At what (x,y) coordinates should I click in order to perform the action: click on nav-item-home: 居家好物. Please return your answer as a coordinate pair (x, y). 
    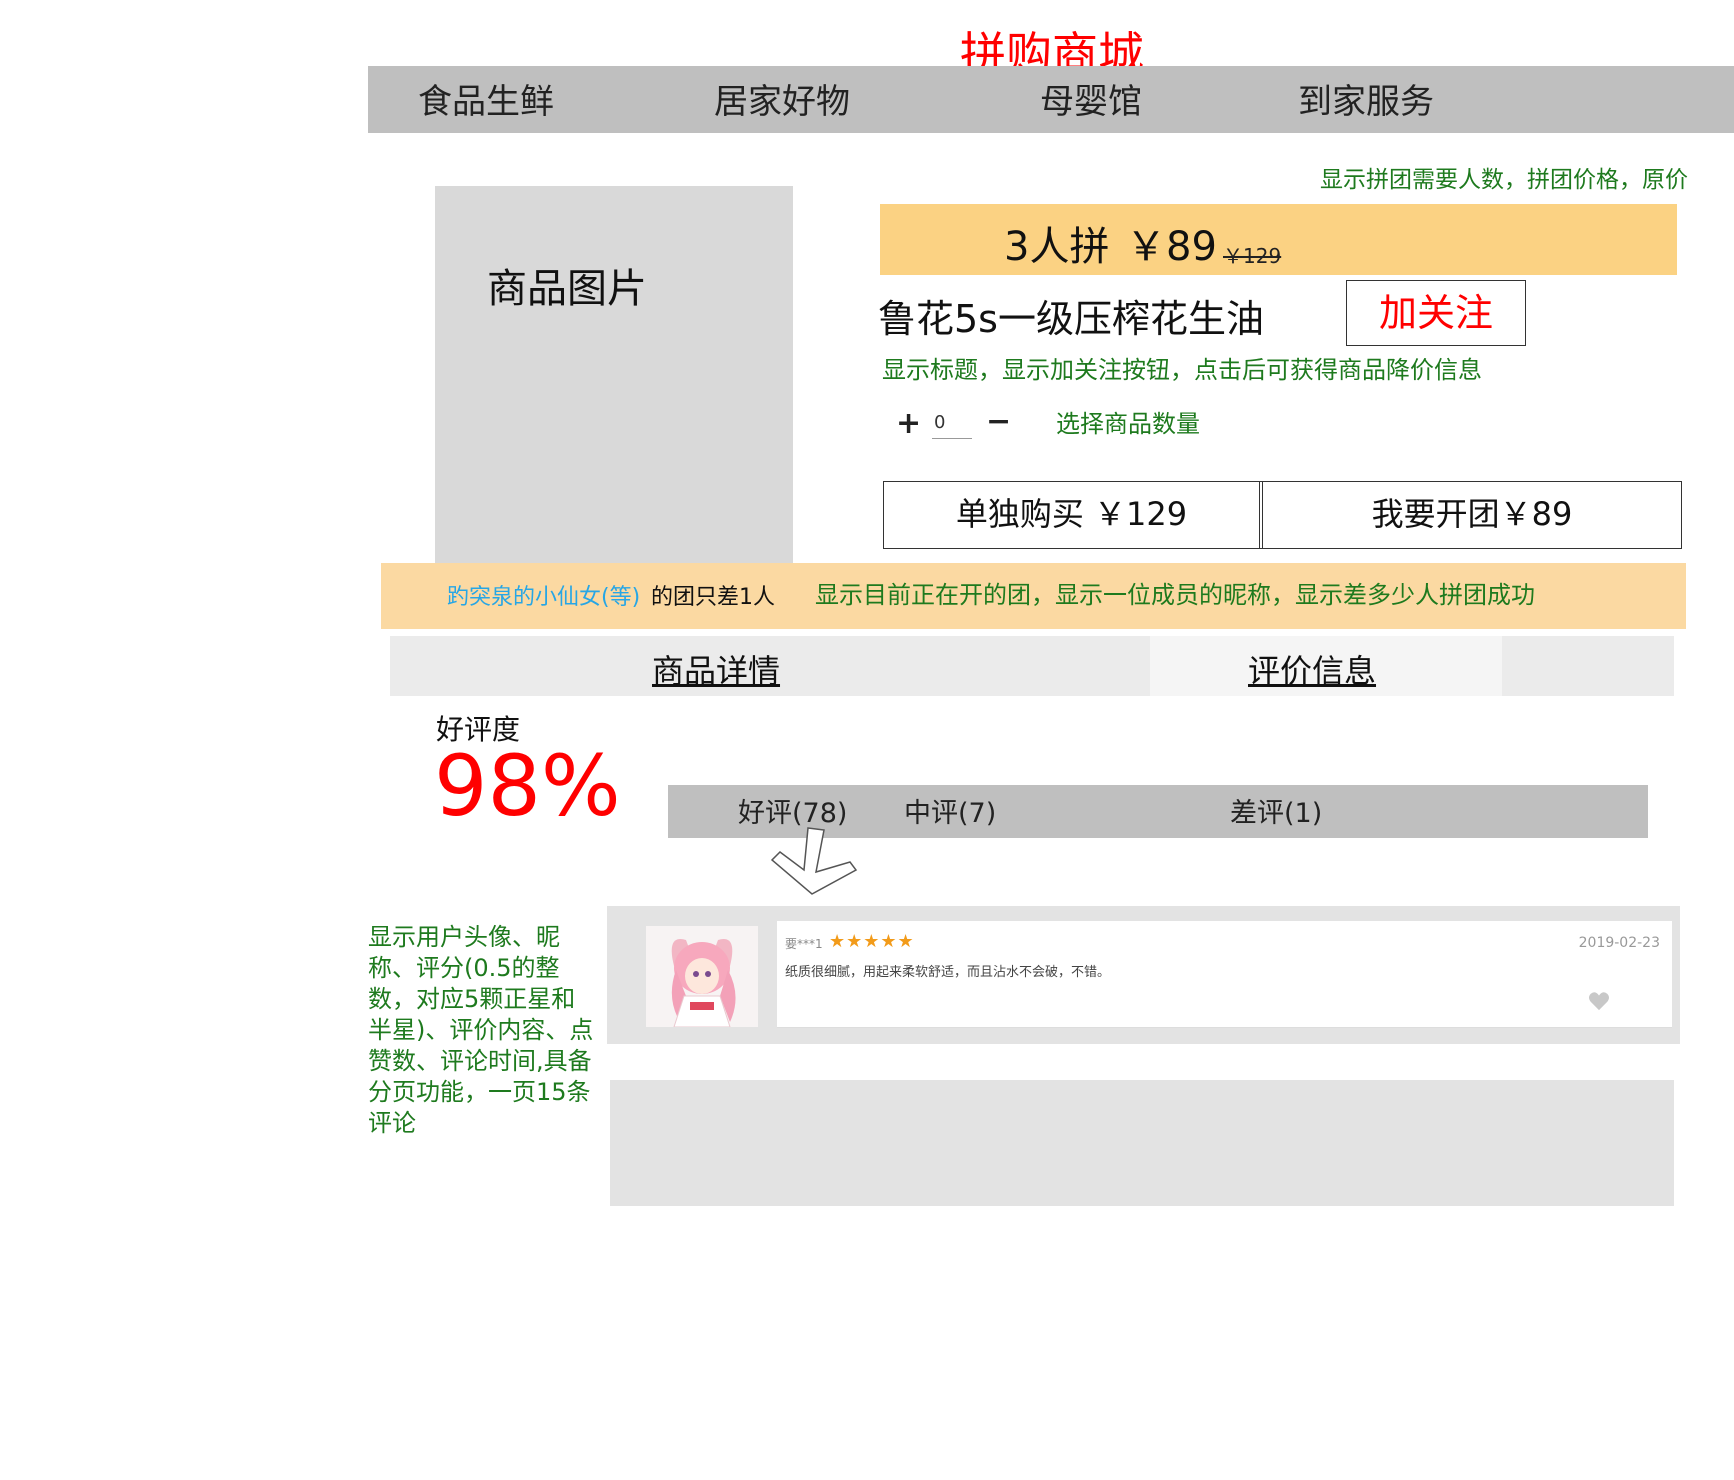
    Looking at the image, I should click on (782, 98).